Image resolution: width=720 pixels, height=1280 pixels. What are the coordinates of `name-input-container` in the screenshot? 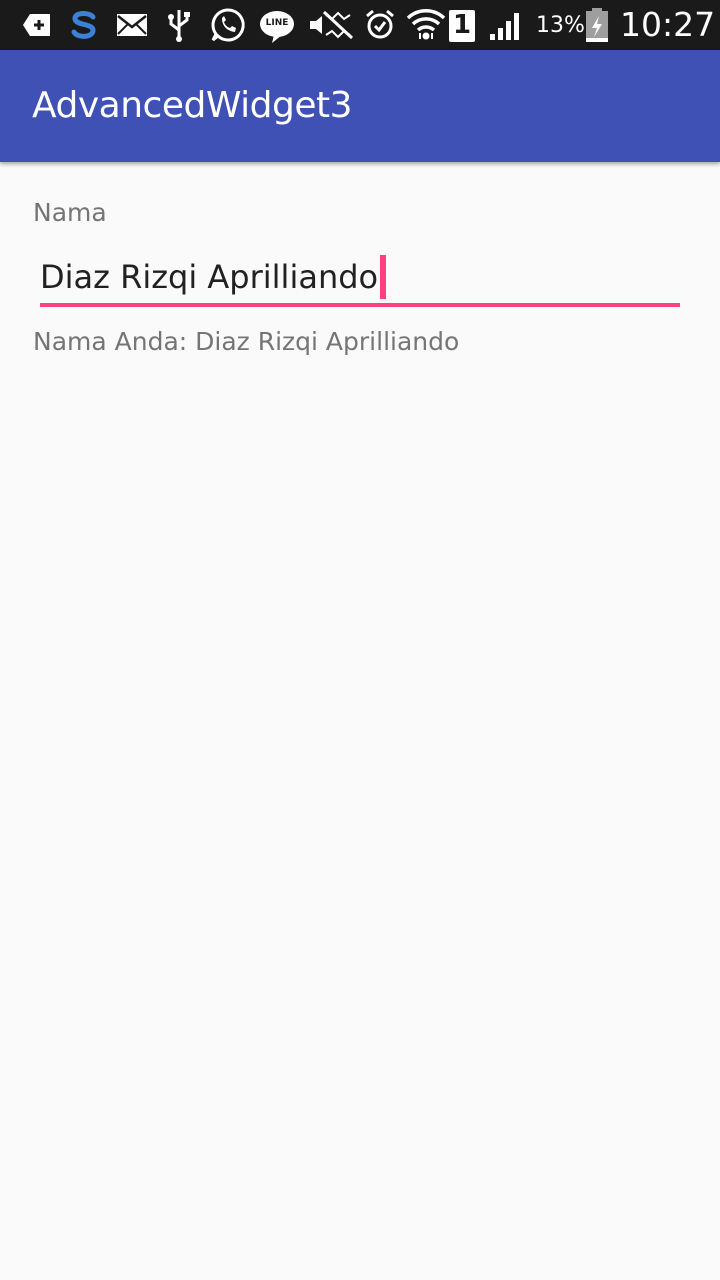 It's located at (360, 279).